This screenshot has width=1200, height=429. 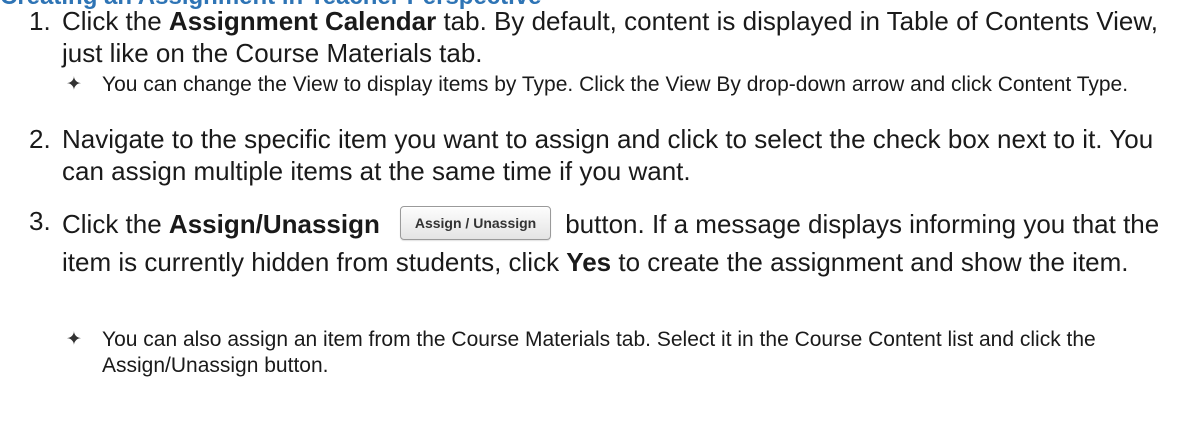 I want to click on assign-unassign-term: Assign/Unassign, so click(x=274, y=224).